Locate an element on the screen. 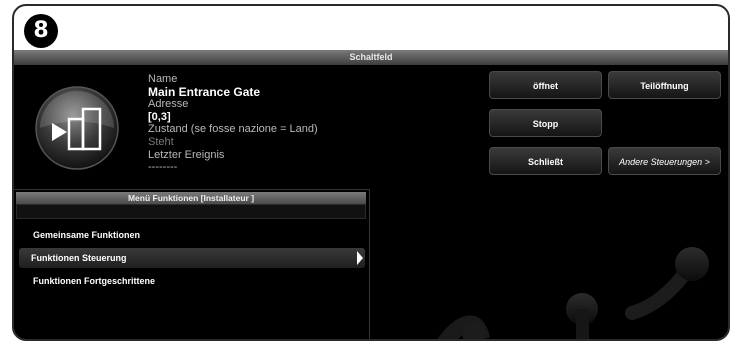 Image resolution: width=732 pixels, height=341 pixels. state-label: Zustand (se fosse nazione = Land) is located at coordinates (233, 129).